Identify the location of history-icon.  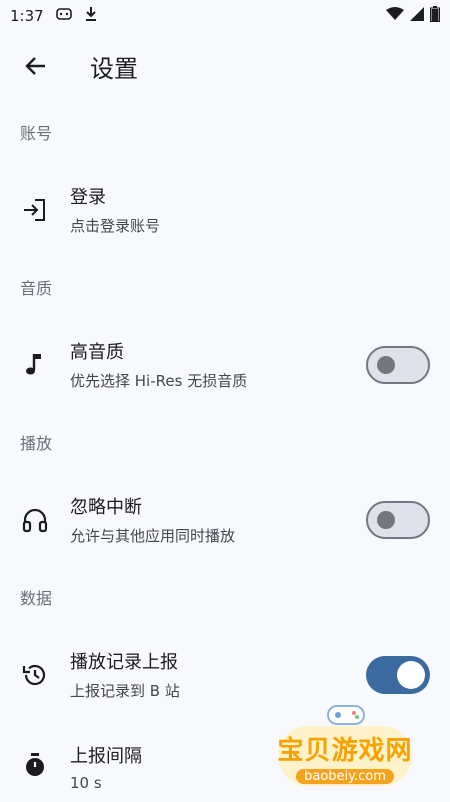
(35, 675).